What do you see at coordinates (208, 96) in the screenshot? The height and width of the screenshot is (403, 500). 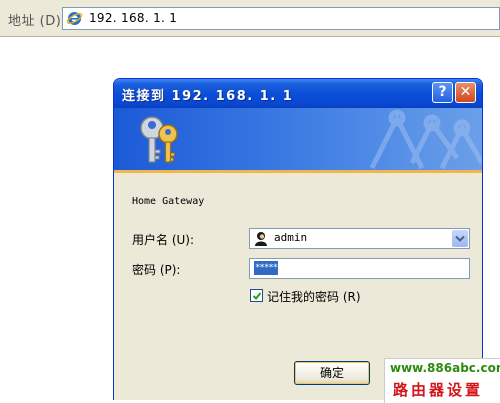 I see `dialog-title: 连接到 192. 168. 1. 1` at bounding box center [208, 96].